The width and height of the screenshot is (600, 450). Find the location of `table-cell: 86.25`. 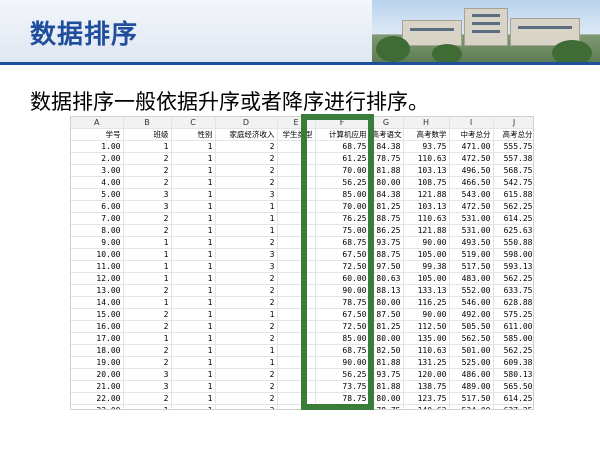

table-cell: 86.25 is located at coordinates (386, 231).